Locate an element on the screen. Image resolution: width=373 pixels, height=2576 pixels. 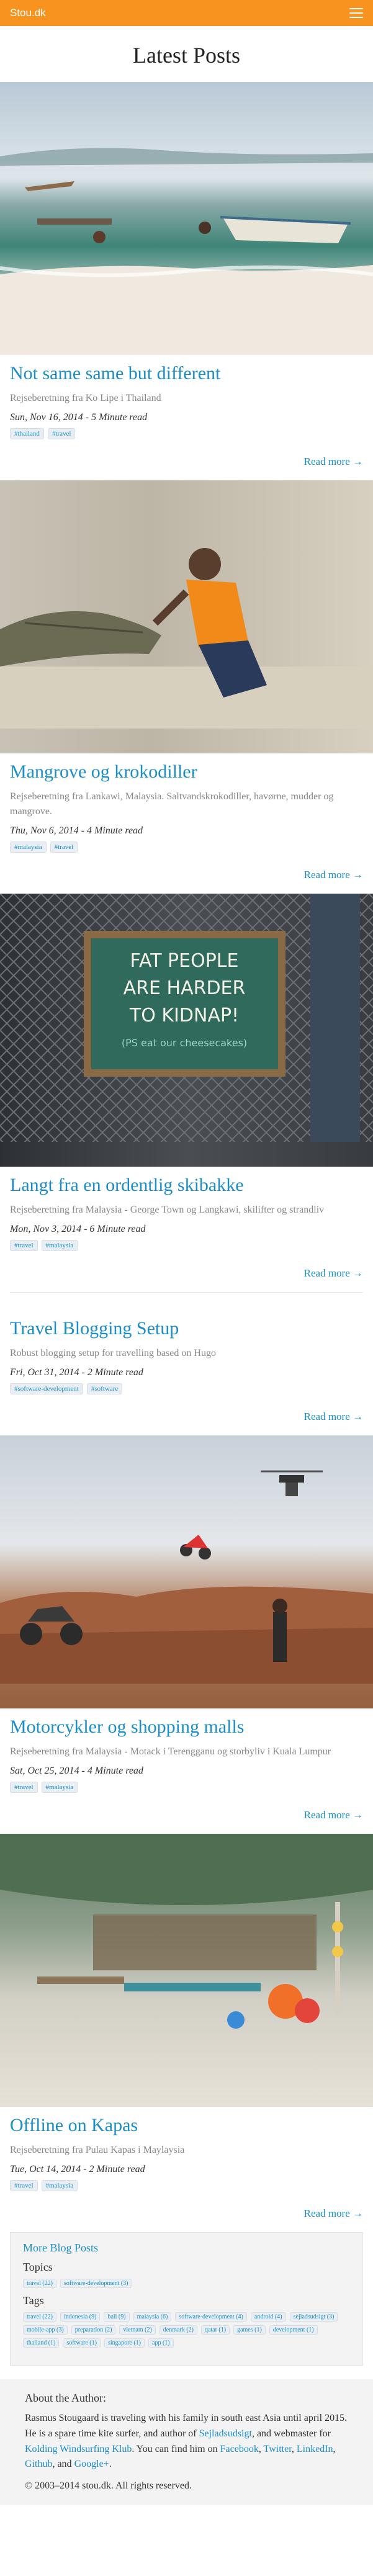
tags-heading: Tags is located at coordinates (33, 2300).